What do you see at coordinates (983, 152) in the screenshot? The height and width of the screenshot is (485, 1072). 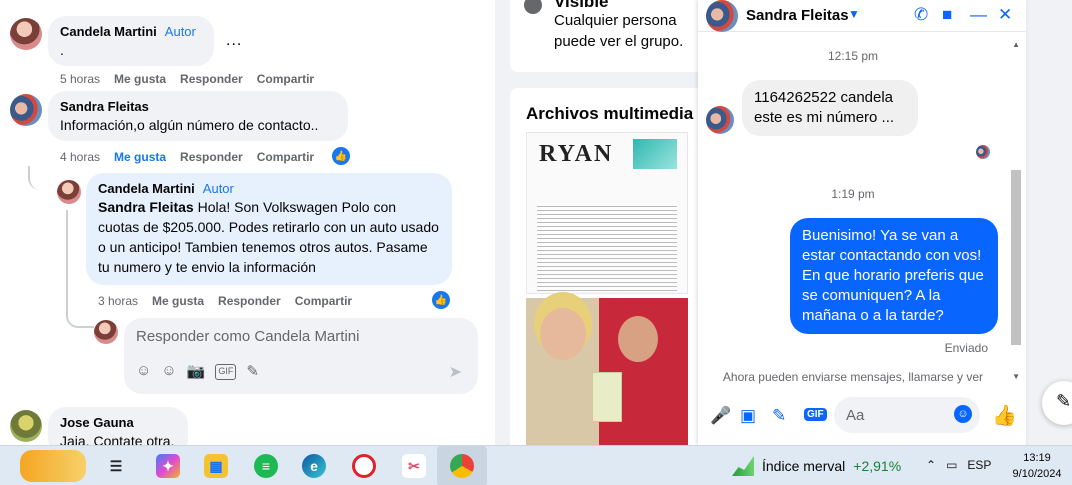 I see `seen-avatar` at bounding box center [983, 152].